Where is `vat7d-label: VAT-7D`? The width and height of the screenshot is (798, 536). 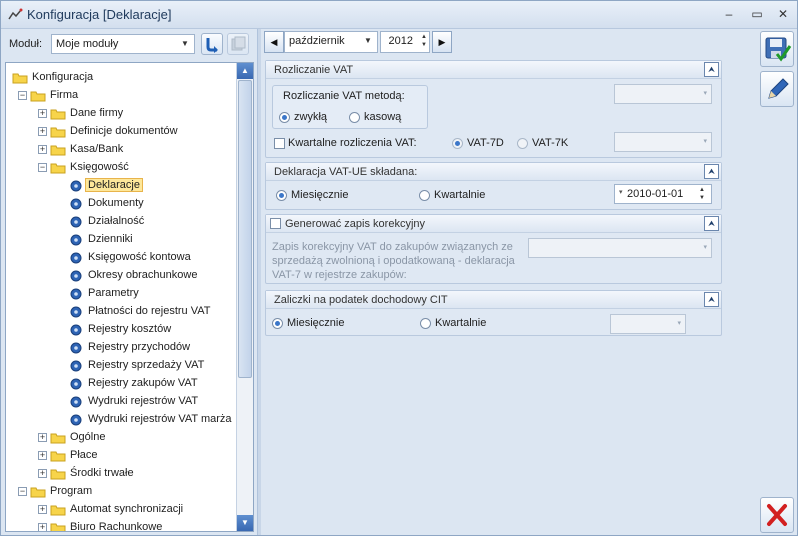
vat7d-label: VAT-7D is located at coordinates (485, 143).